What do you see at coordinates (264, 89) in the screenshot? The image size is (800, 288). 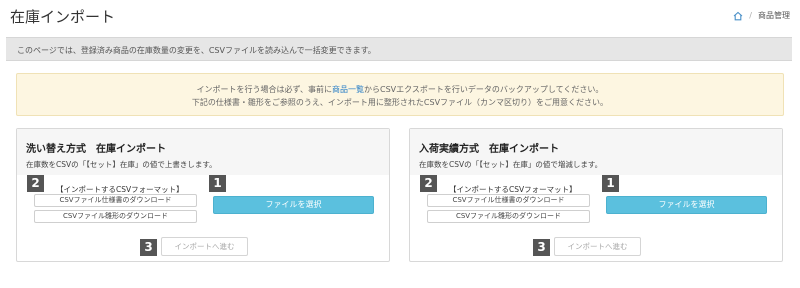 I see `alert-text: インポートを行う場合は必ず、事前に` at bounding box center [264, 89].